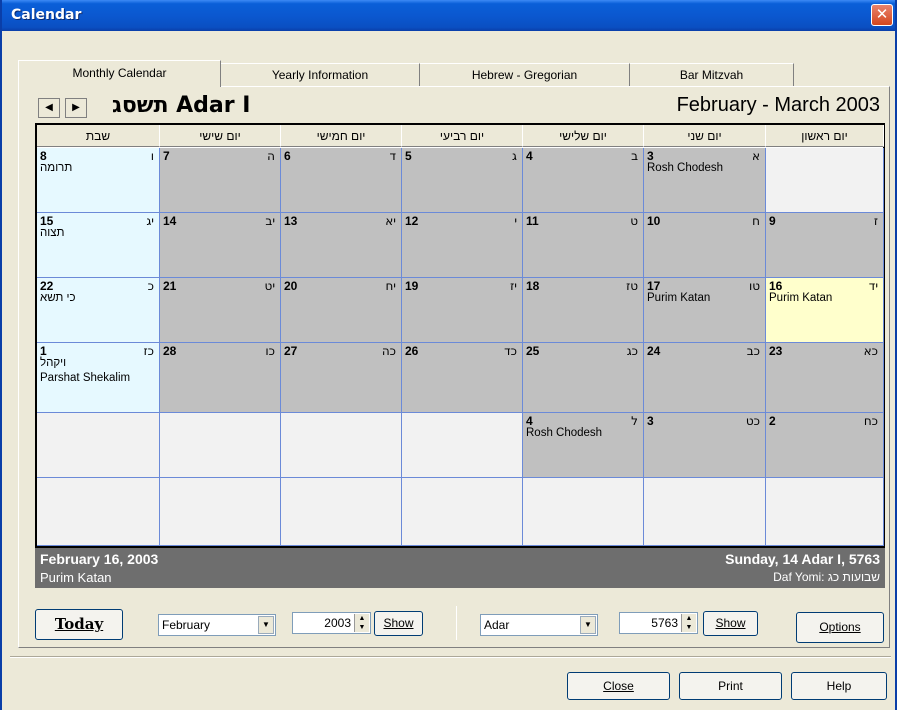 The image size is (897, 710). I want to click on hebrew-day-number: כד, so click(510, 351).